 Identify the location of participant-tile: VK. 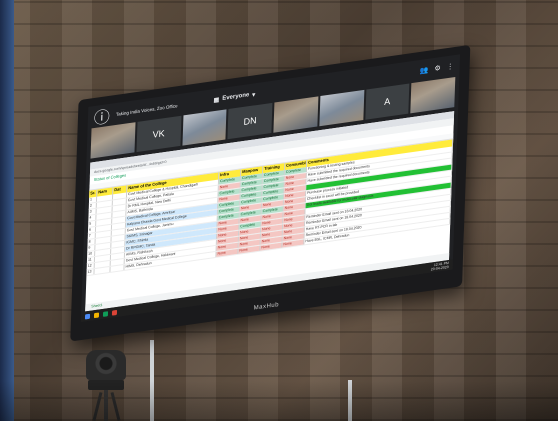
(158, 134).